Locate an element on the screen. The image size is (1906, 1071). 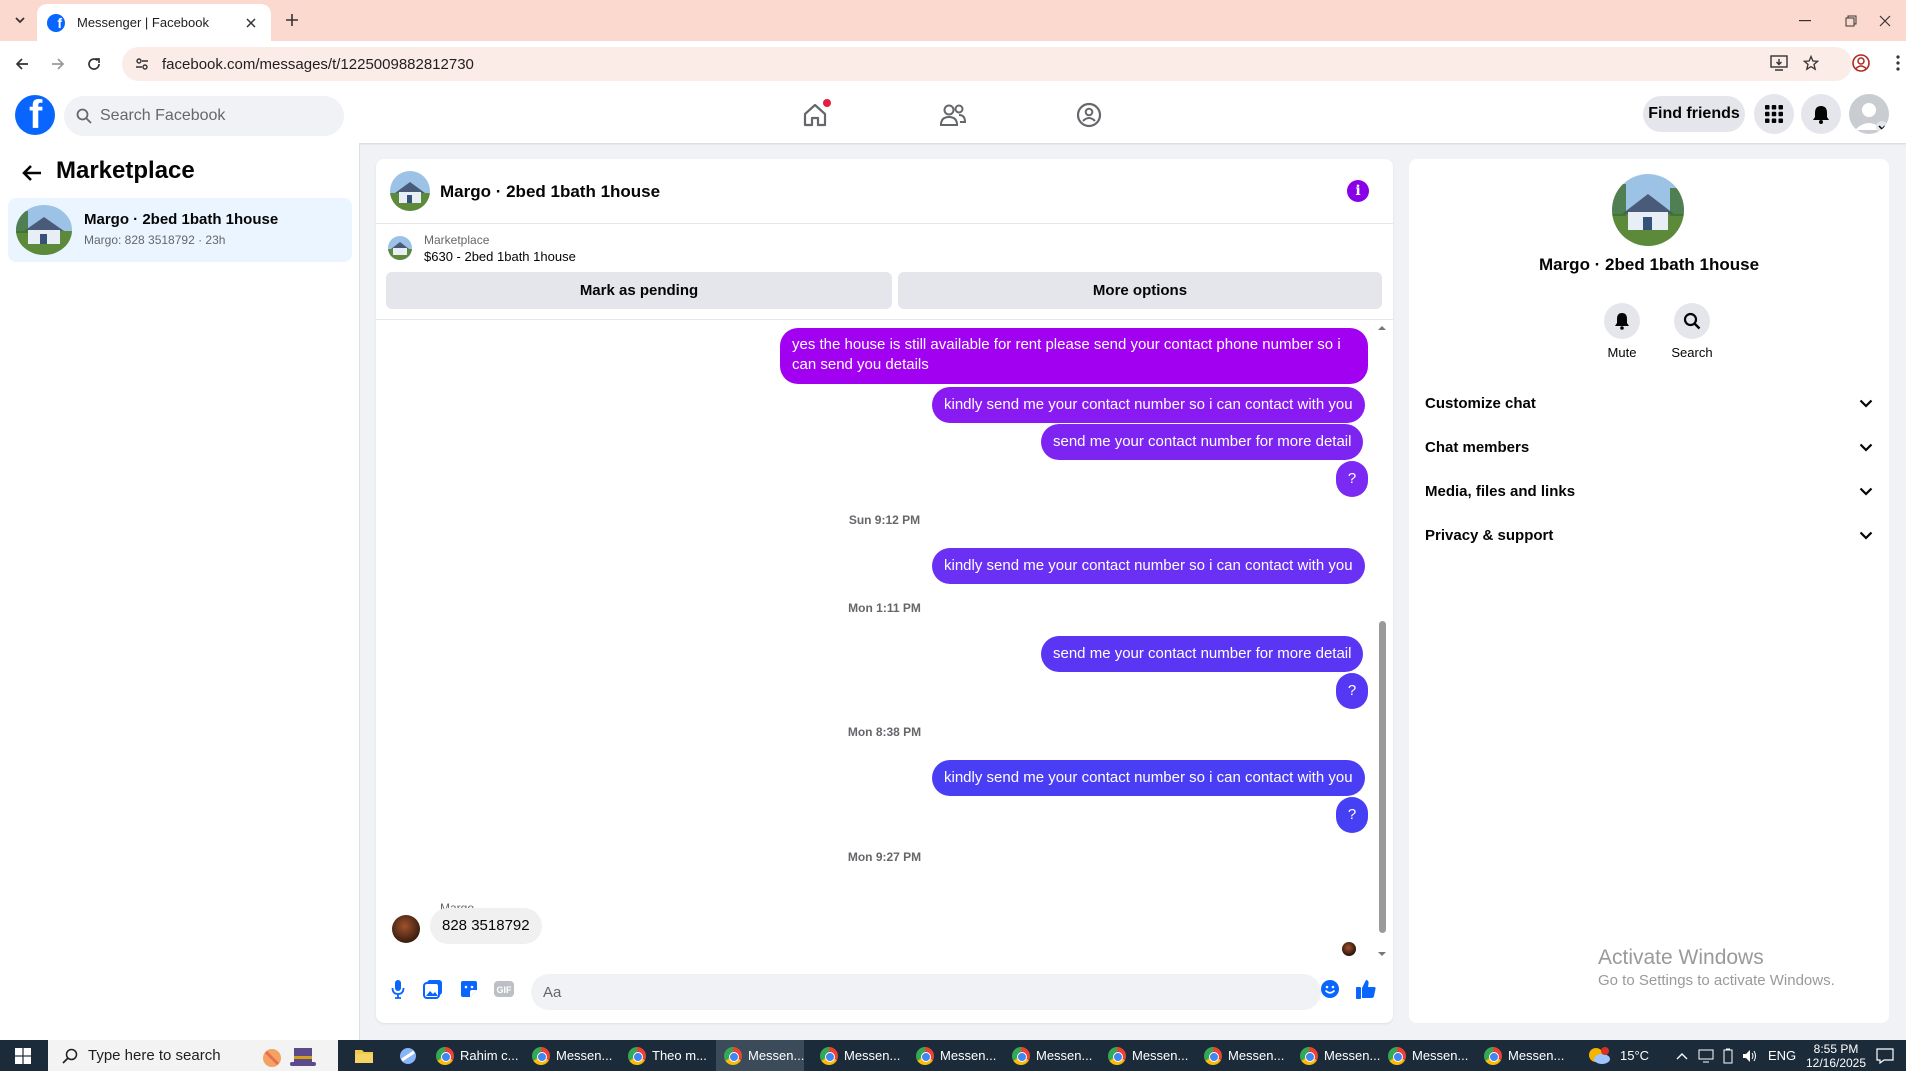
notification-center-icon is located at coordinates (1885, 1055).